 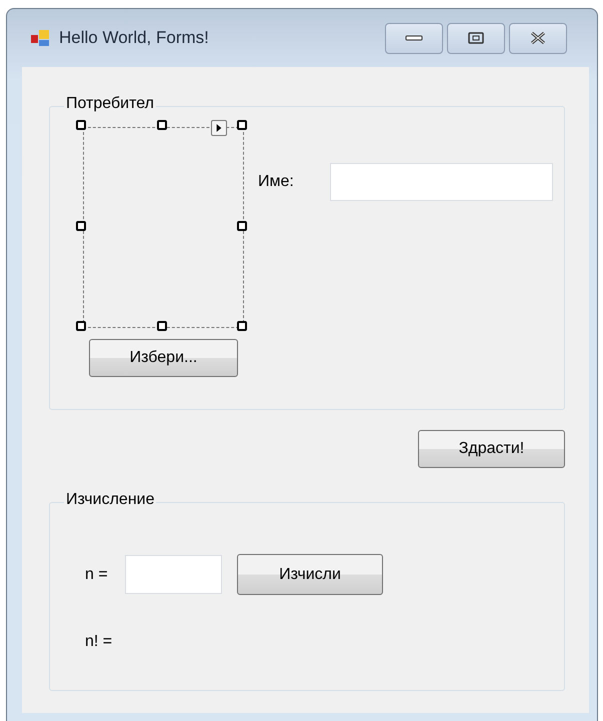 What do you see at coordinates (276, 182) in the screenshot?
I see `name-label: Име:` at bounding box center [276, 182].